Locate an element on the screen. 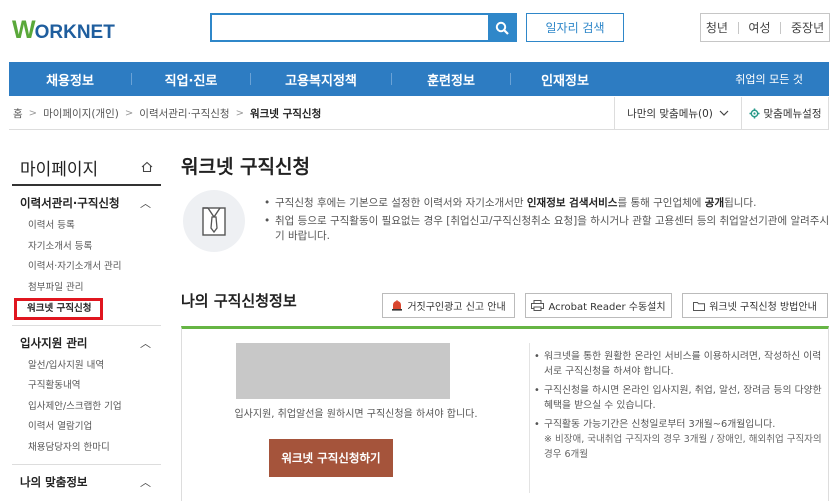 Image resolution: width=837 pixels, height=501 pixels. fake-ad-report-button: 거짓구인광고 신고 안내 is located at coordinates (448, 305).